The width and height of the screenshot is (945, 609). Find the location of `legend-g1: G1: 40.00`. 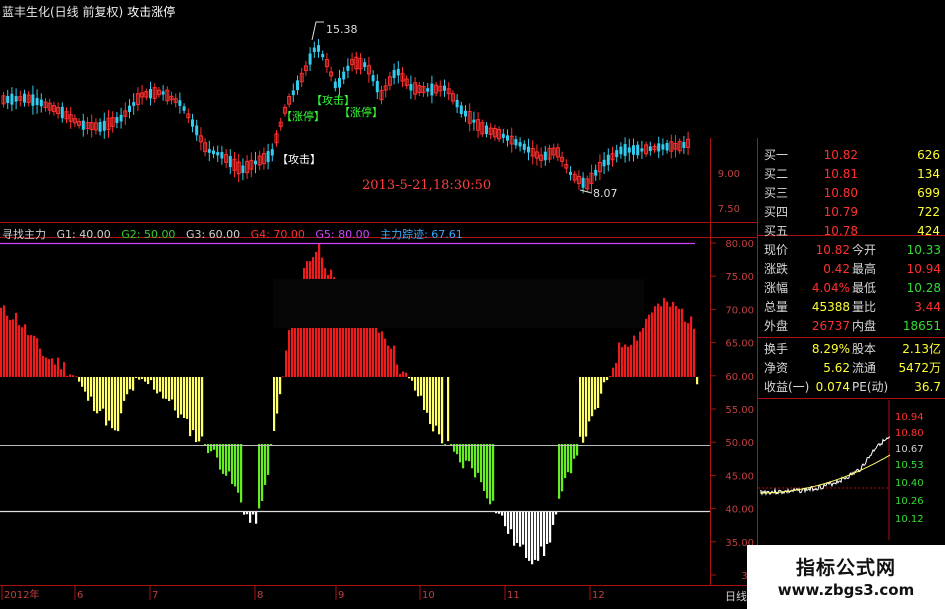

legend-g1: G1: 40.00 is located at coordinates (83, 234).